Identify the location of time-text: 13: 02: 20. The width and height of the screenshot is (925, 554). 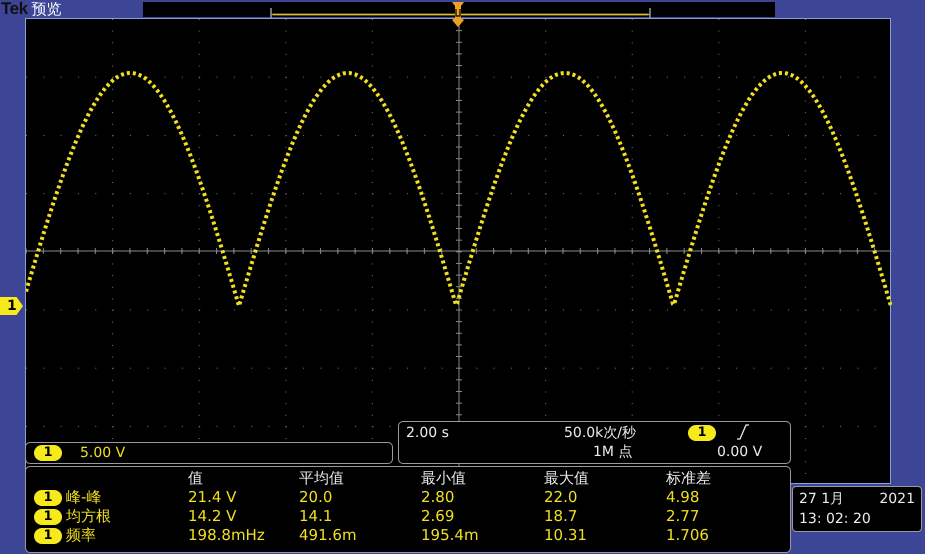
(835, 519).